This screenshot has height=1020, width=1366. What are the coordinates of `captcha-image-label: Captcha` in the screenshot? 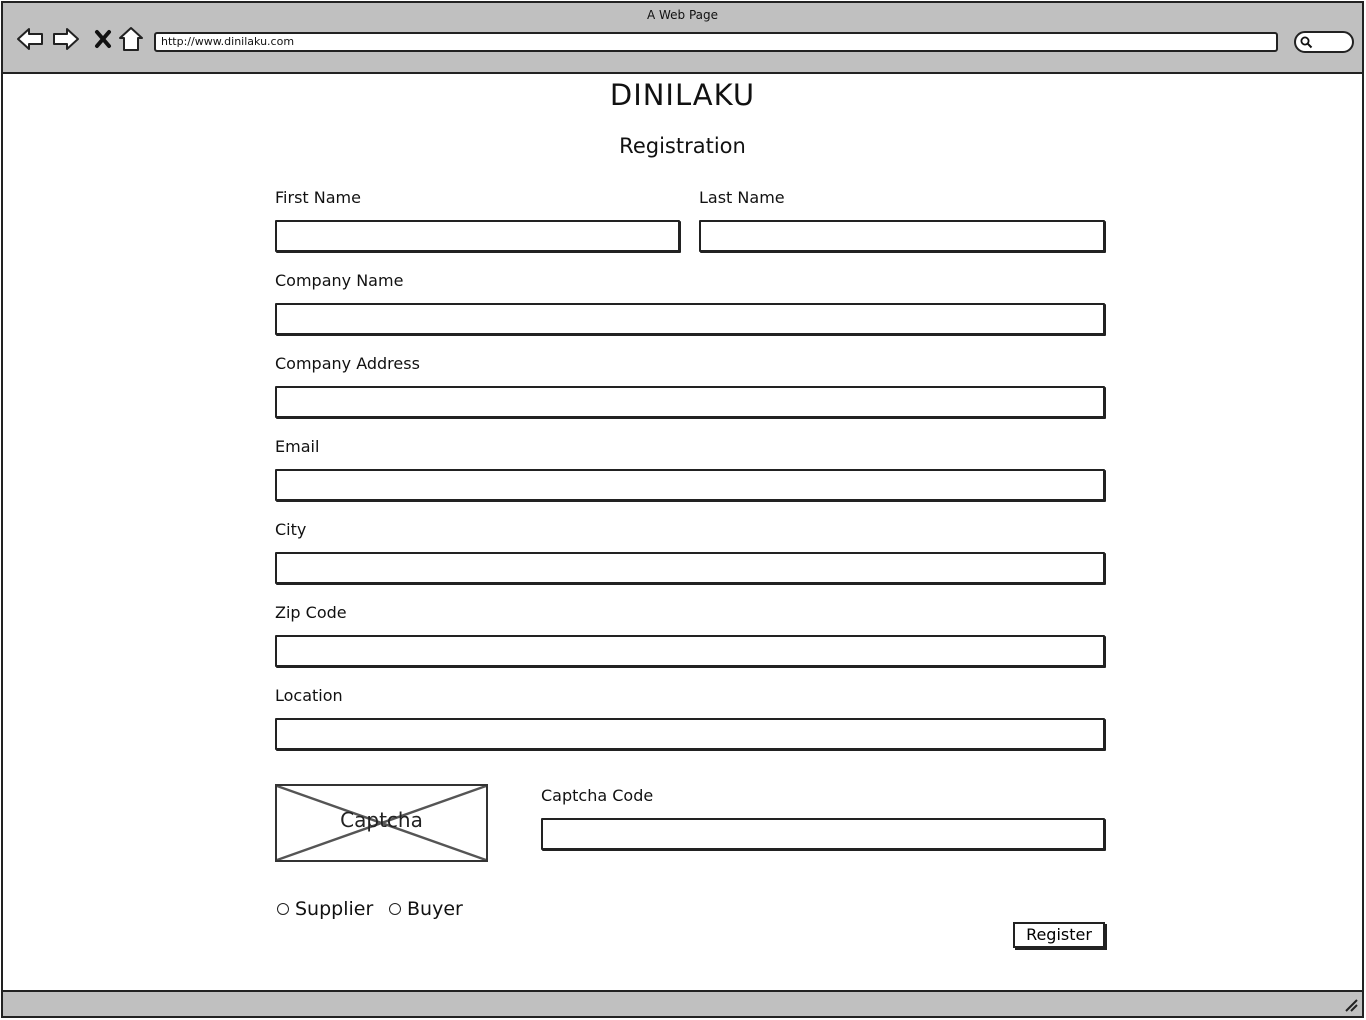 It's located at (381, 820).